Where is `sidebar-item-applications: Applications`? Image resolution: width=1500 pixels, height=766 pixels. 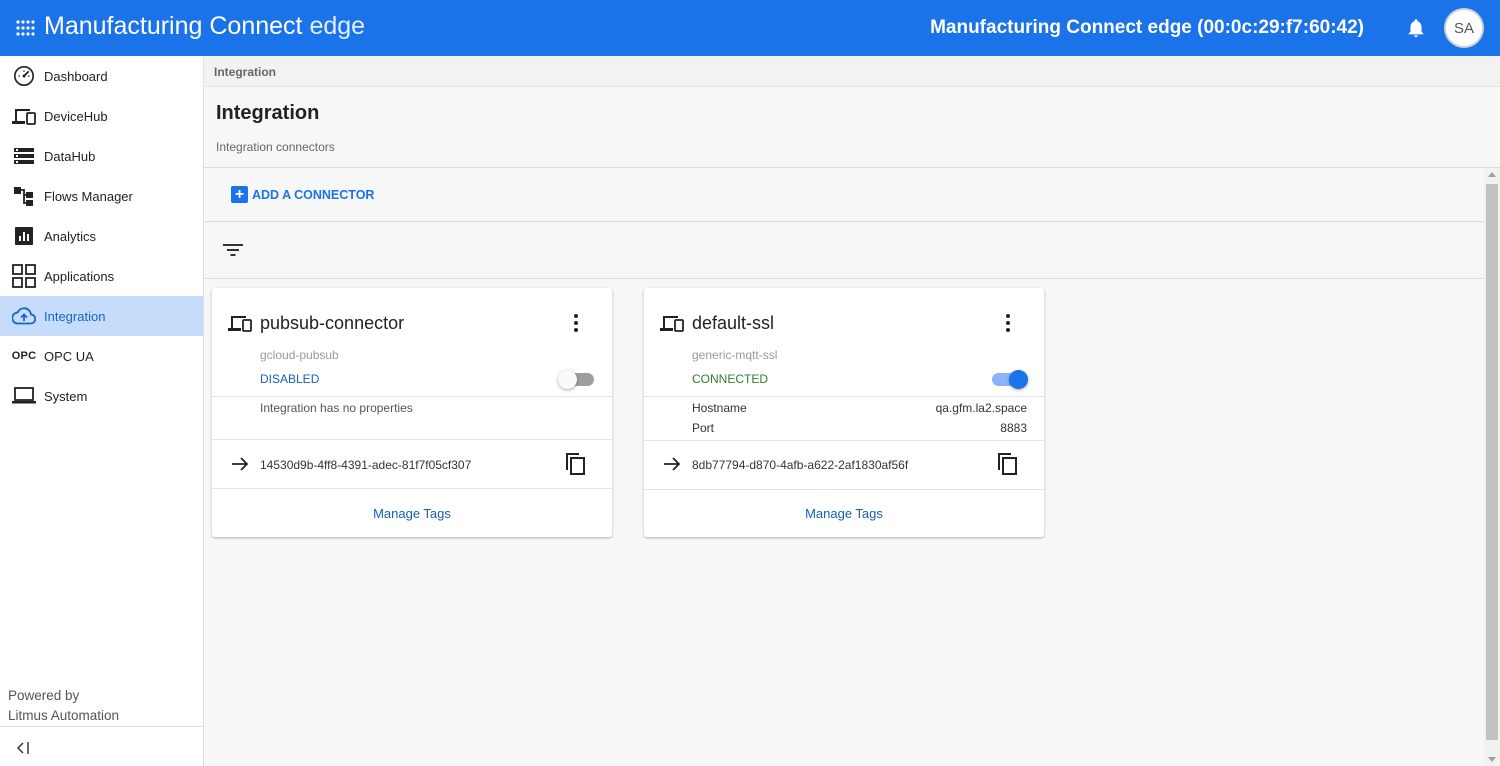 sidebar-item-applications: Applications is located at coordinates (101, 276).